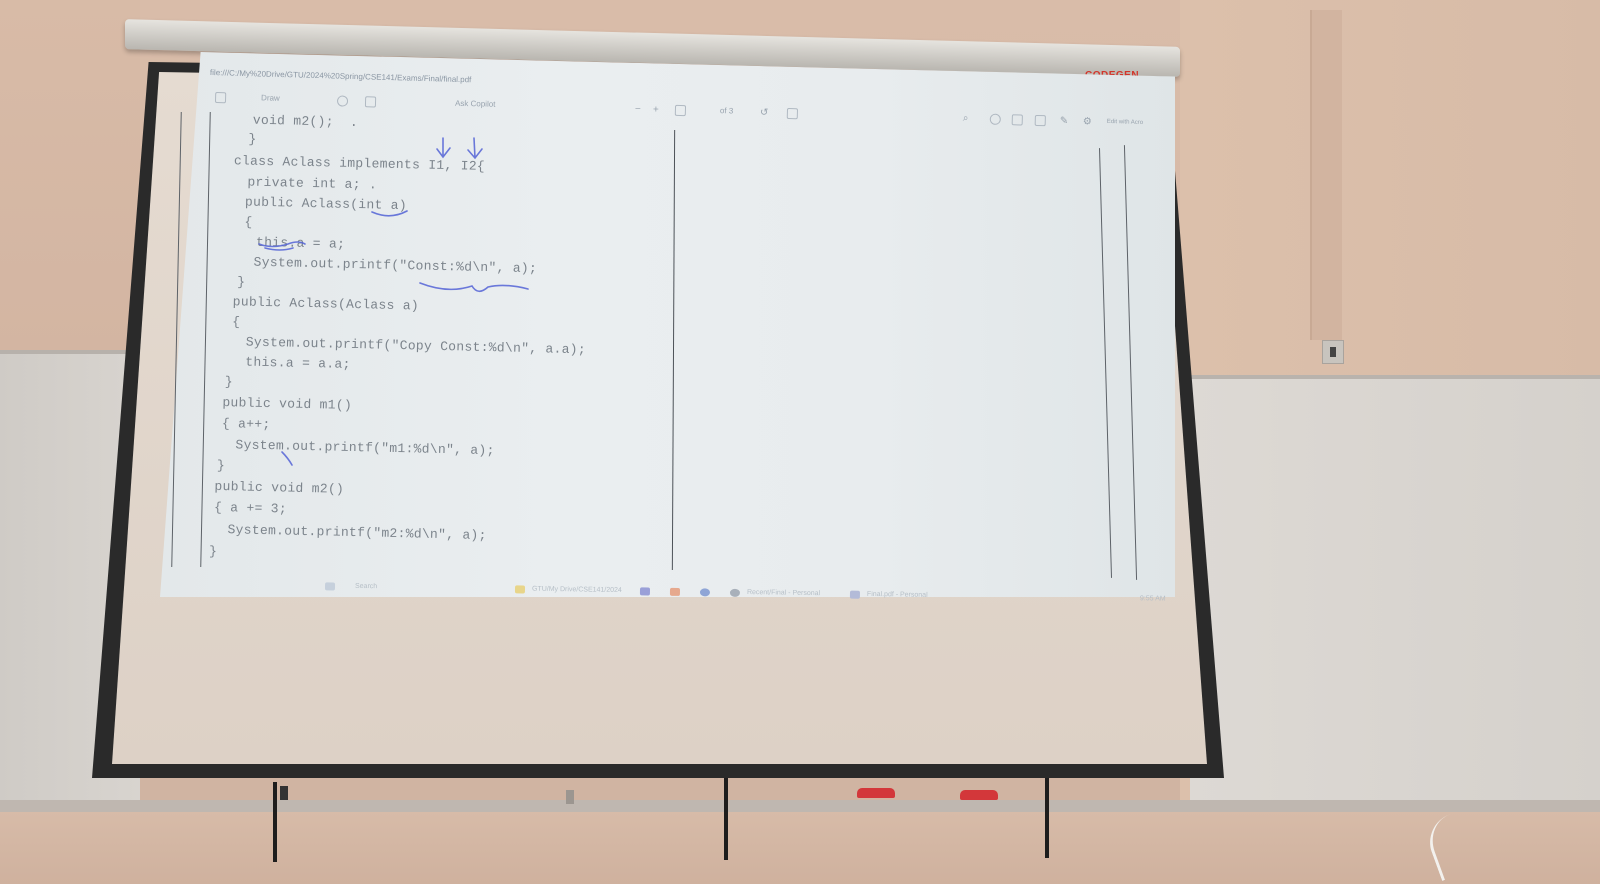 The height and width of the screenshot is (884, 1600). What do you see at coordinates (330, 586) in the screenshot?
I see `windows-start-icon` at bounding box center [330, 586].